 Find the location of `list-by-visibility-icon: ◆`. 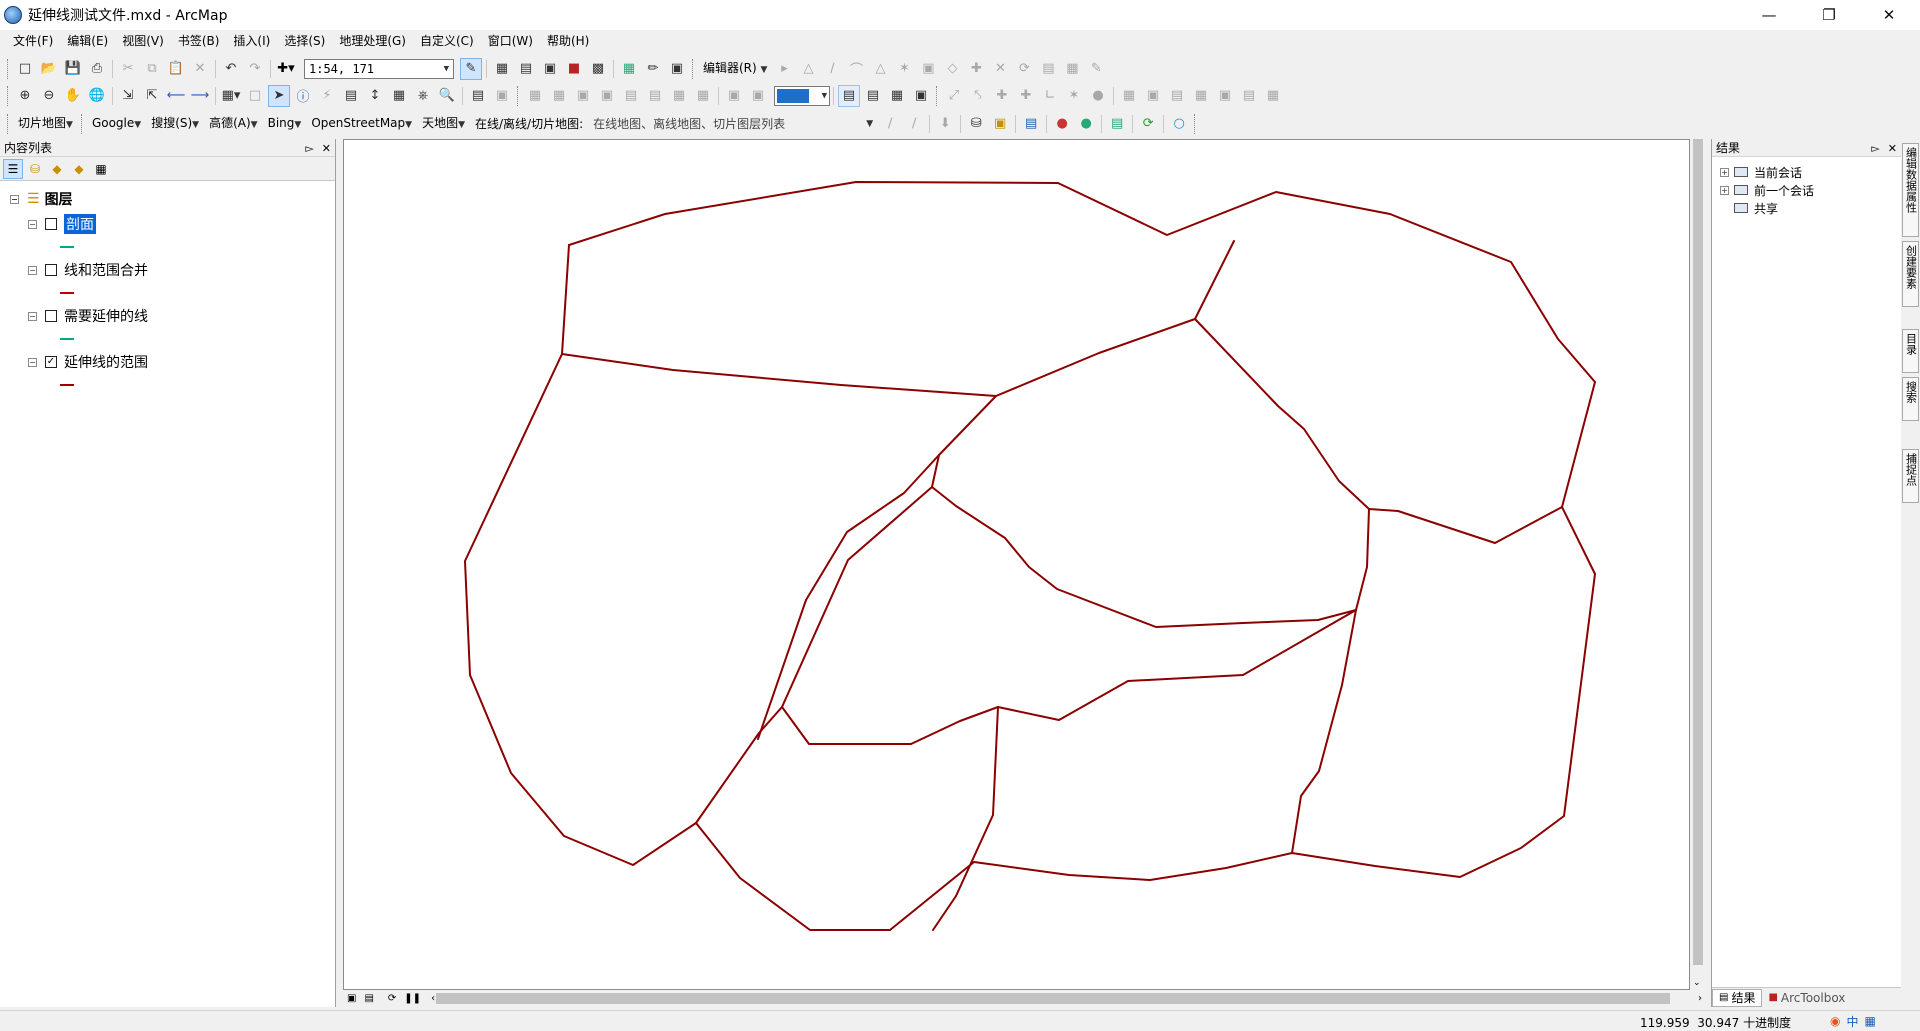

list-by-visibility-icon: ◆ is located at coordinates (57, 169).